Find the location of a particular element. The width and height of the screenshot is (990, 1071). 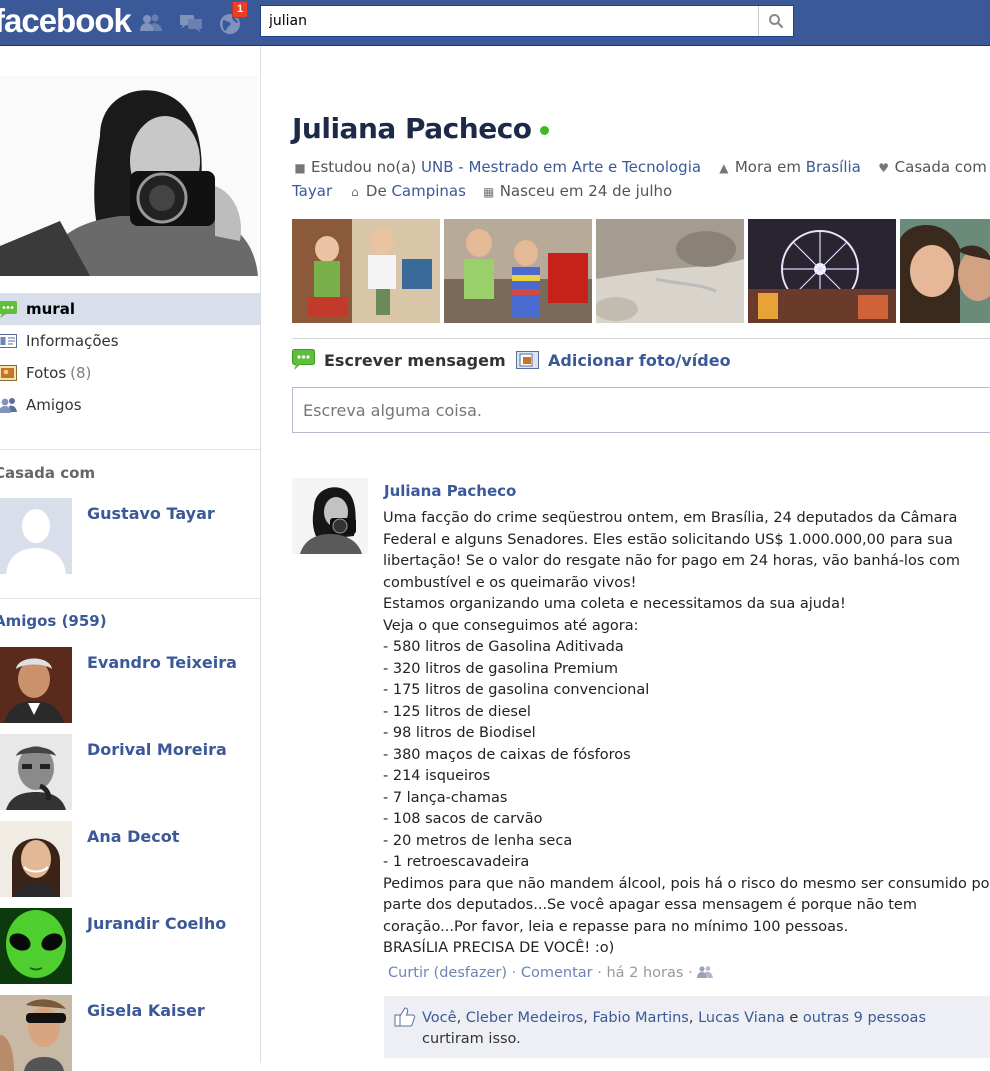

audience-friends-icon is located at coordinates (705, 973).